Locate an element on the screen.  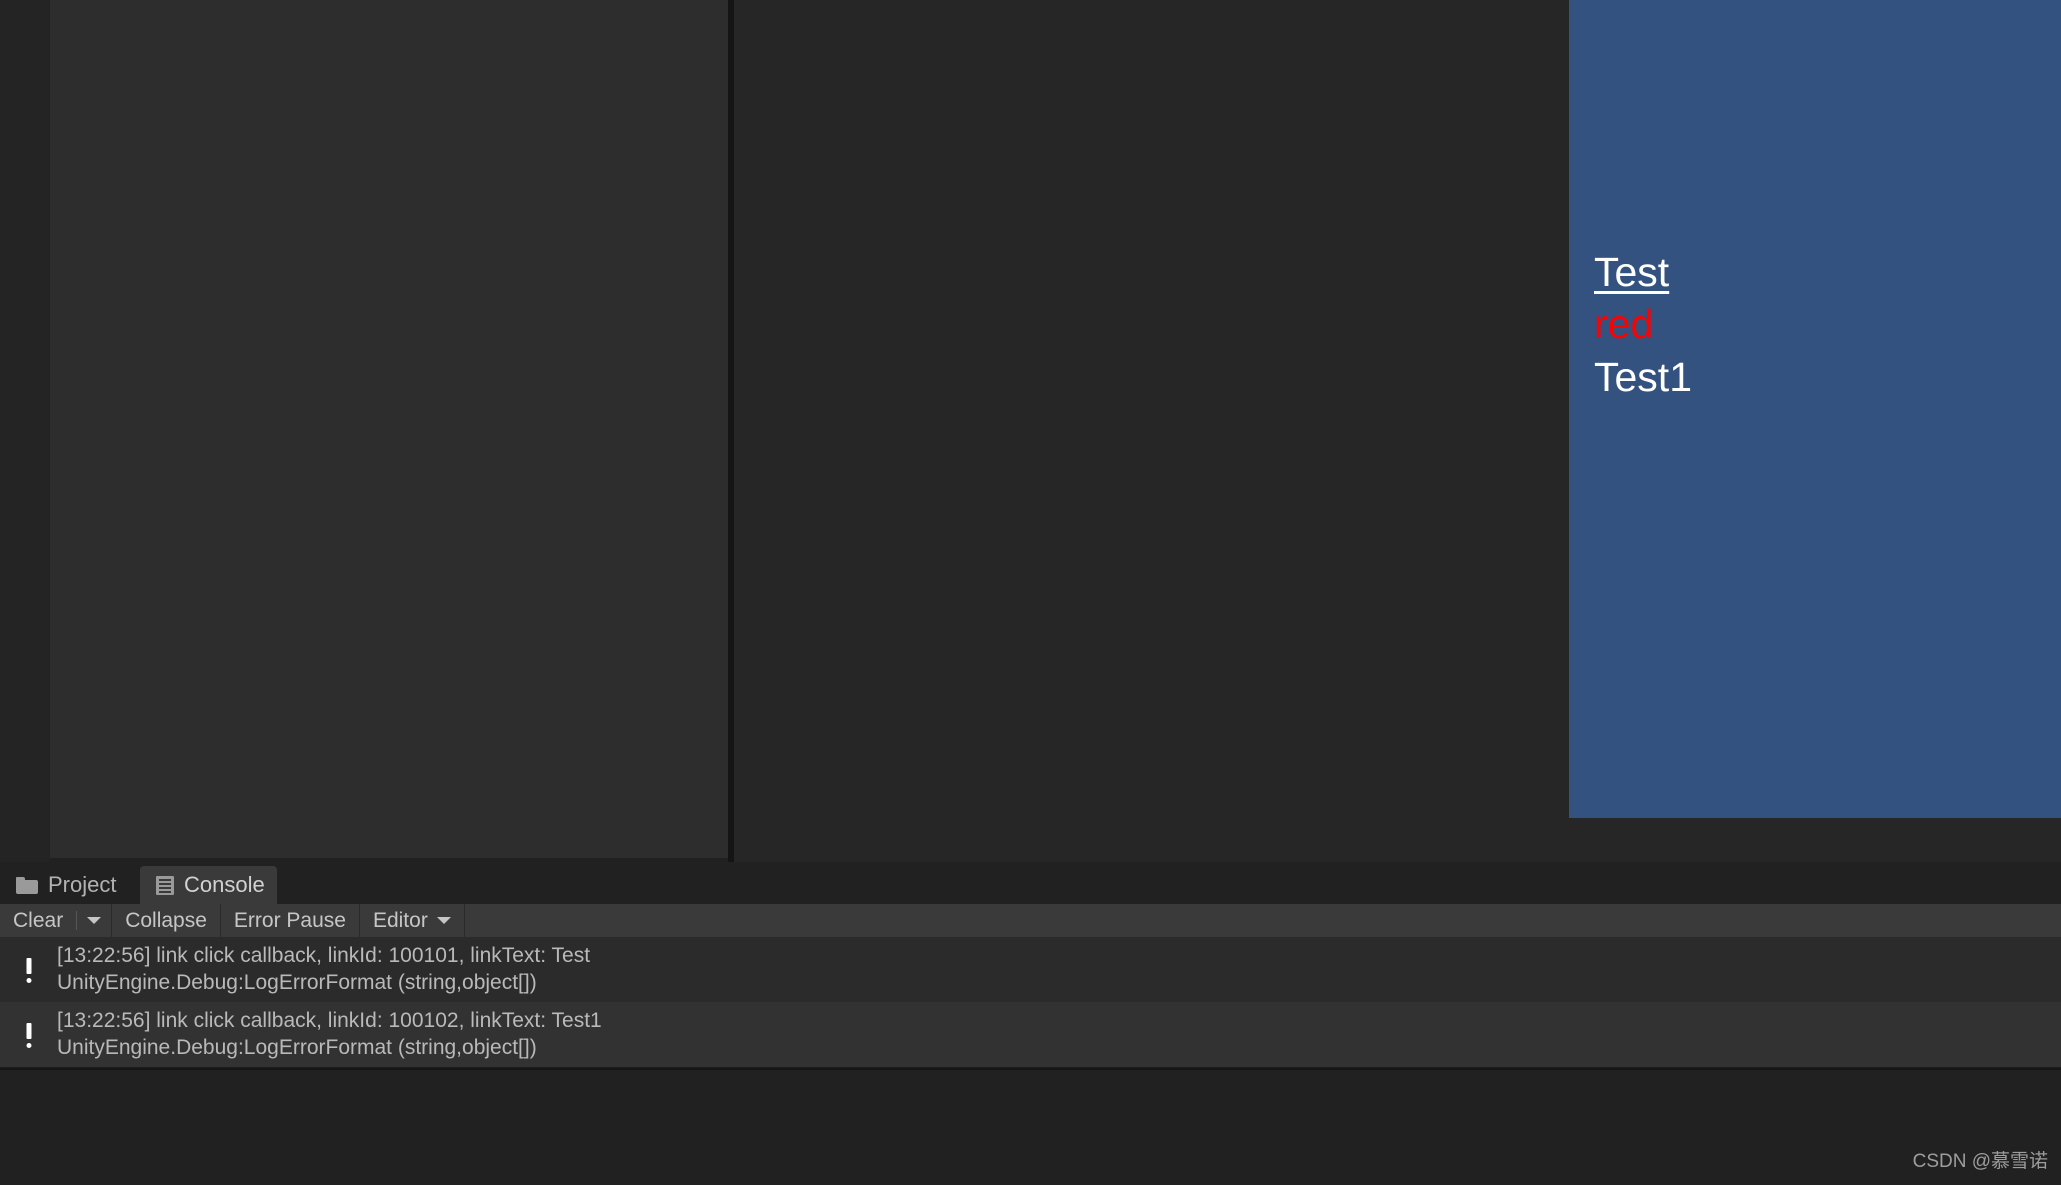
editor-dropdown-button: Editor is located at coordinates (412, 920).